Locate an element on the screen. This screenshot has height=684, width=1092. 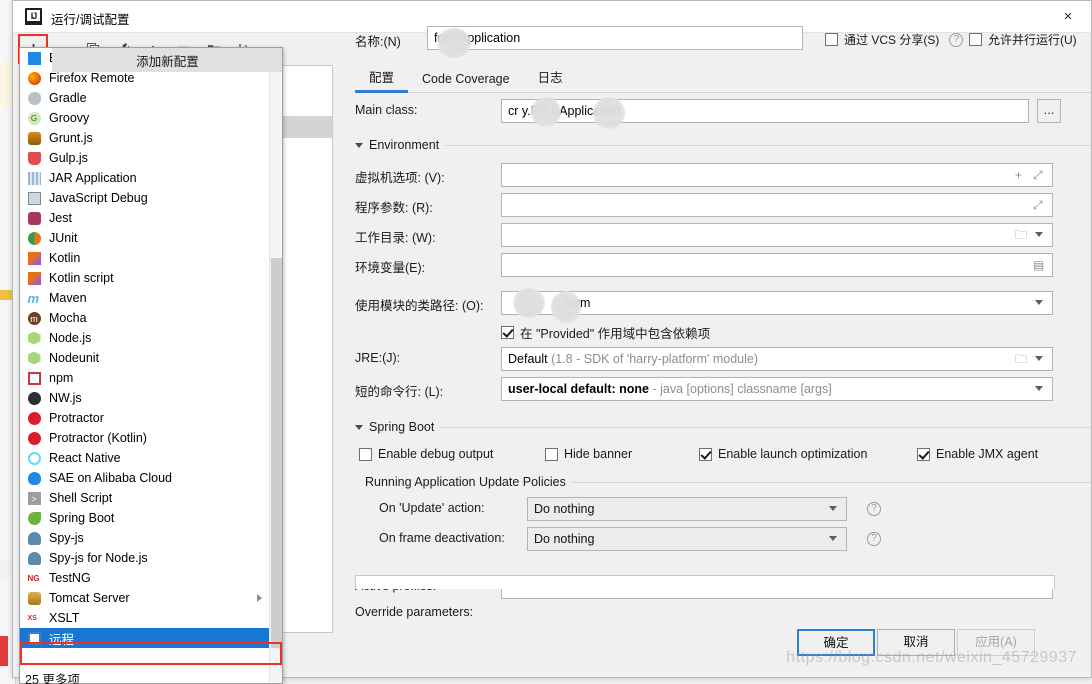
spring-boot-collapse-icon is located at coordinates (359, 427).